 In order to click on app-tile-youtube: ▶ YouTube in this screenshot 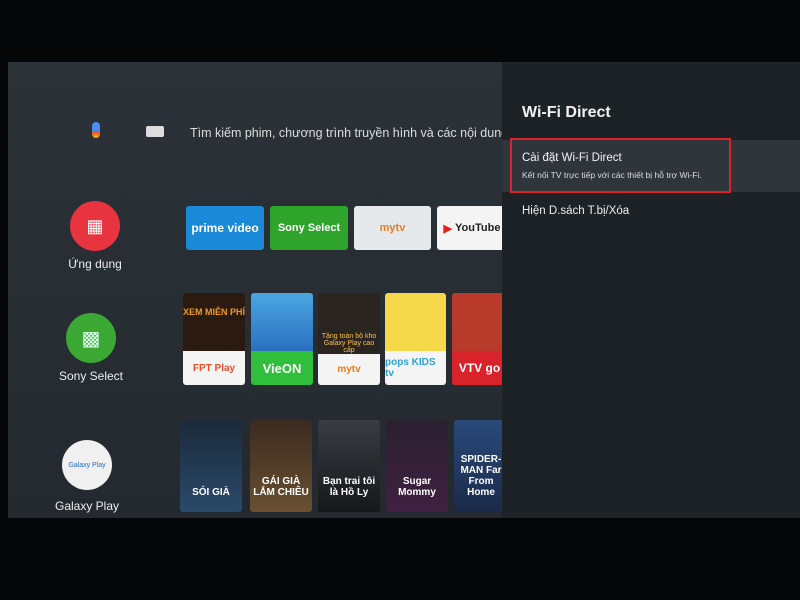, I will do `click(472, 228)`.